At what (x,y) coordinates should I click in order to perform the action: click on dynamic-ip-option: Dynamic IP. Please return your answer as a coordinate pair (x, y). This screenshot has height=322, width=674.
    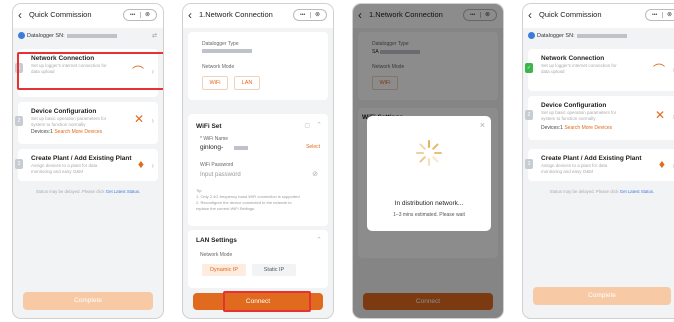
    Looking at the image, I should click on (224, 270).